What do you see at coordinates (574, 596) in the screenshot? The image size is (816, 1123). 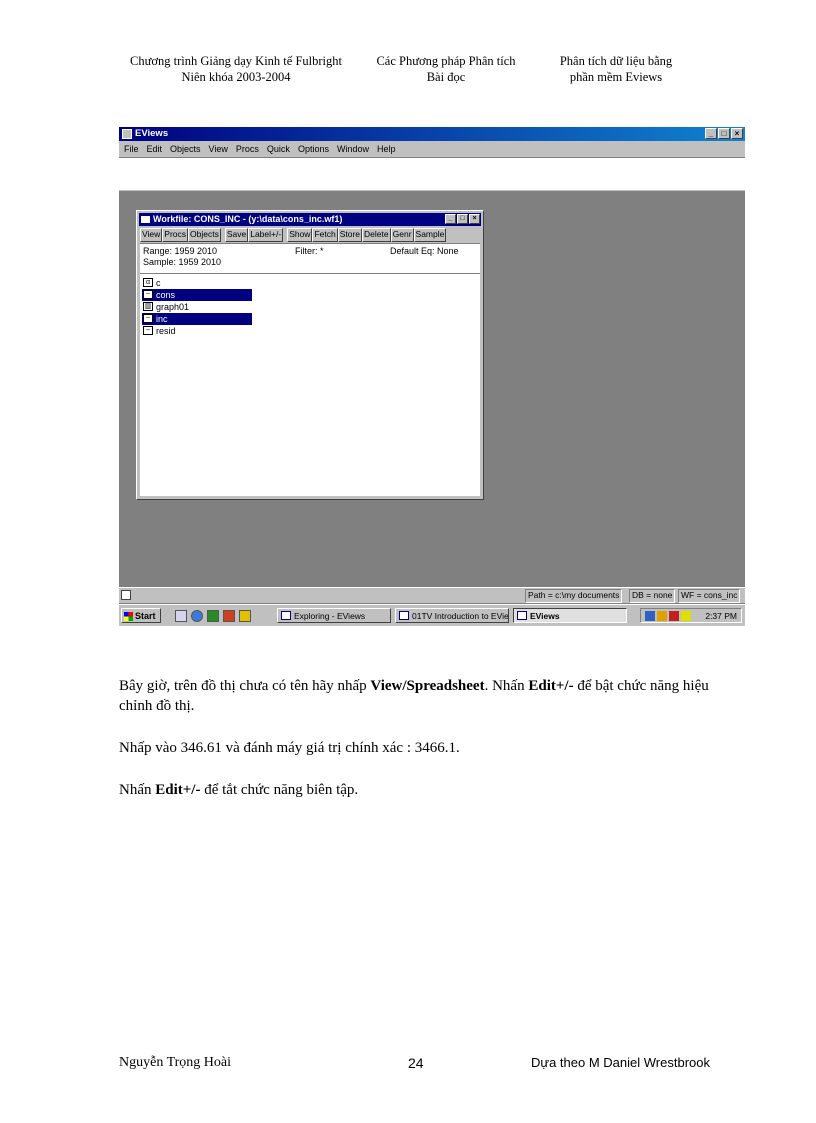 I see `status-path: Path = c:\my documents` at bounding box center [574, 596].